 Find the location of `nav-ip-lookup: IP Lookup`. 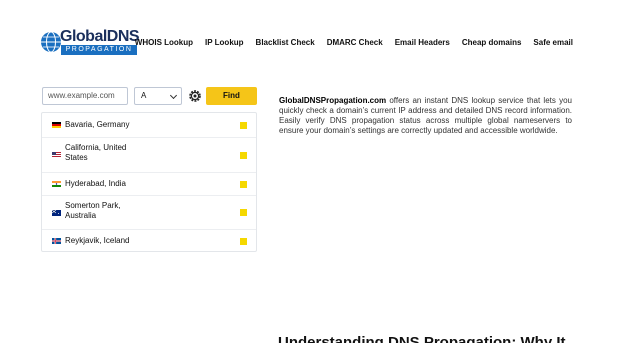

nav-ip-lookup: IP Lookup is located at coordinates (224, 42).